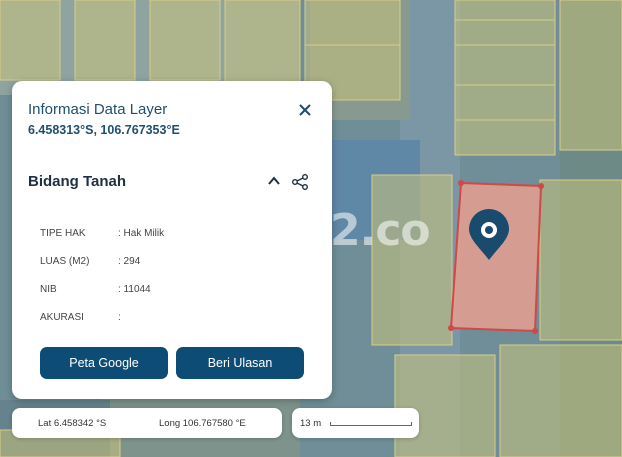 The image size is (622, 457). I want to click on field-label: TIPE HAK, so click(63, 233).